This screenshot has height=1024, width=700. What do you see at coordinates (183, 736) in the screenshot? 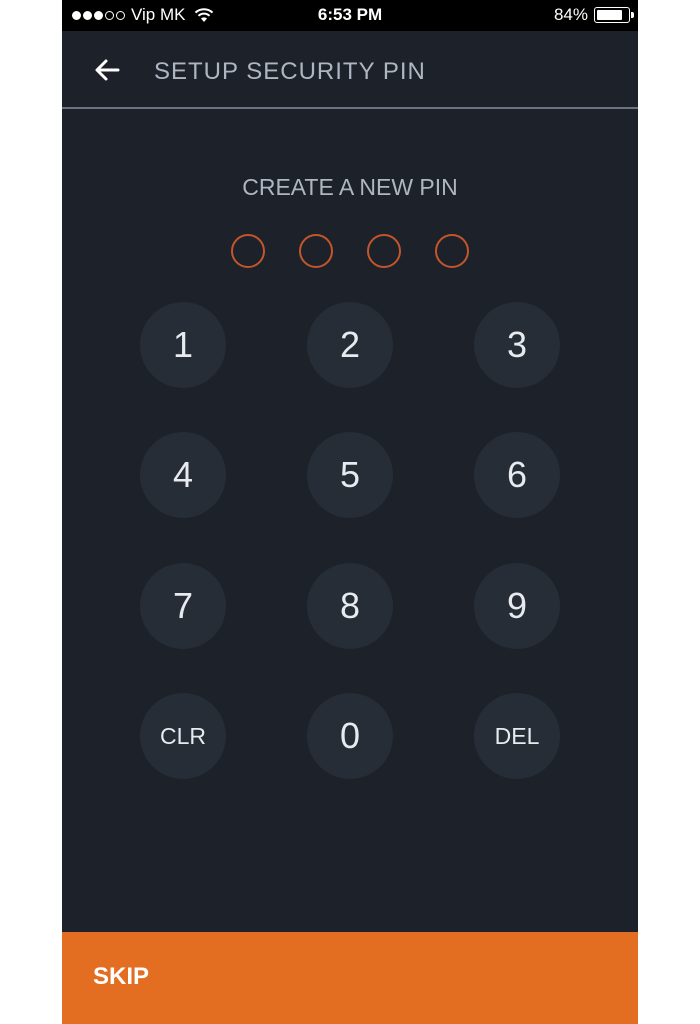
I see `keypad-clear-button: CLR` at bounding box center [183, 736].